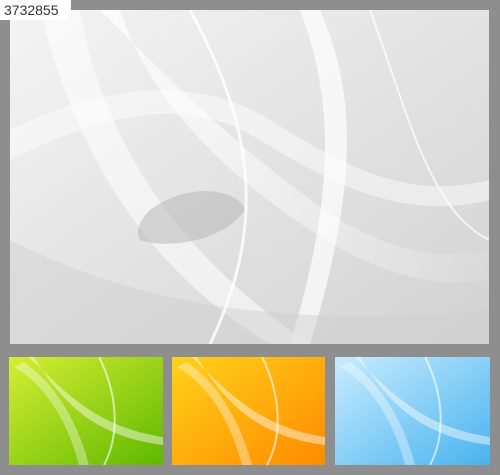  I want to click on blue-wave-graphic, so click(412, 411).